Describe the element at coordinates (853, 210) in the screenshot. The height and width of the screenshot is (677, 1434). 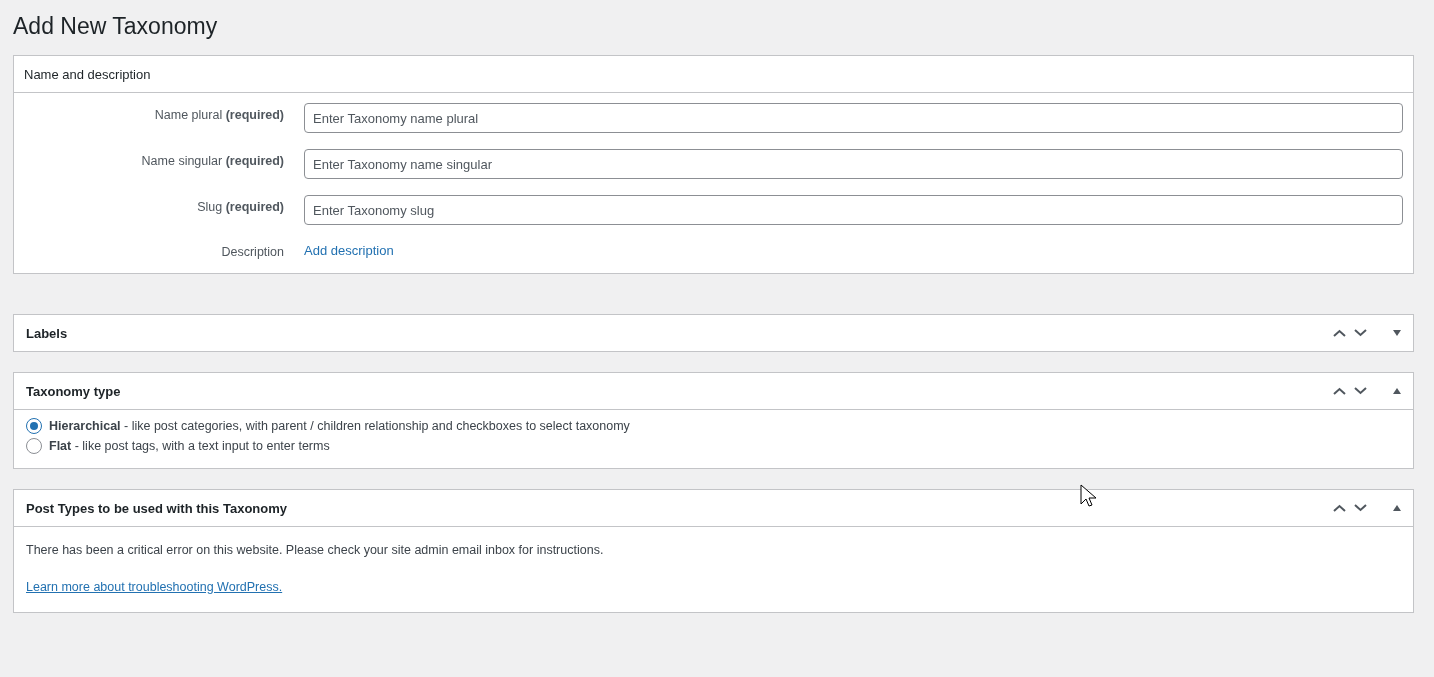
I see `text-input-field: Enter Taxonomy slug` at that location.